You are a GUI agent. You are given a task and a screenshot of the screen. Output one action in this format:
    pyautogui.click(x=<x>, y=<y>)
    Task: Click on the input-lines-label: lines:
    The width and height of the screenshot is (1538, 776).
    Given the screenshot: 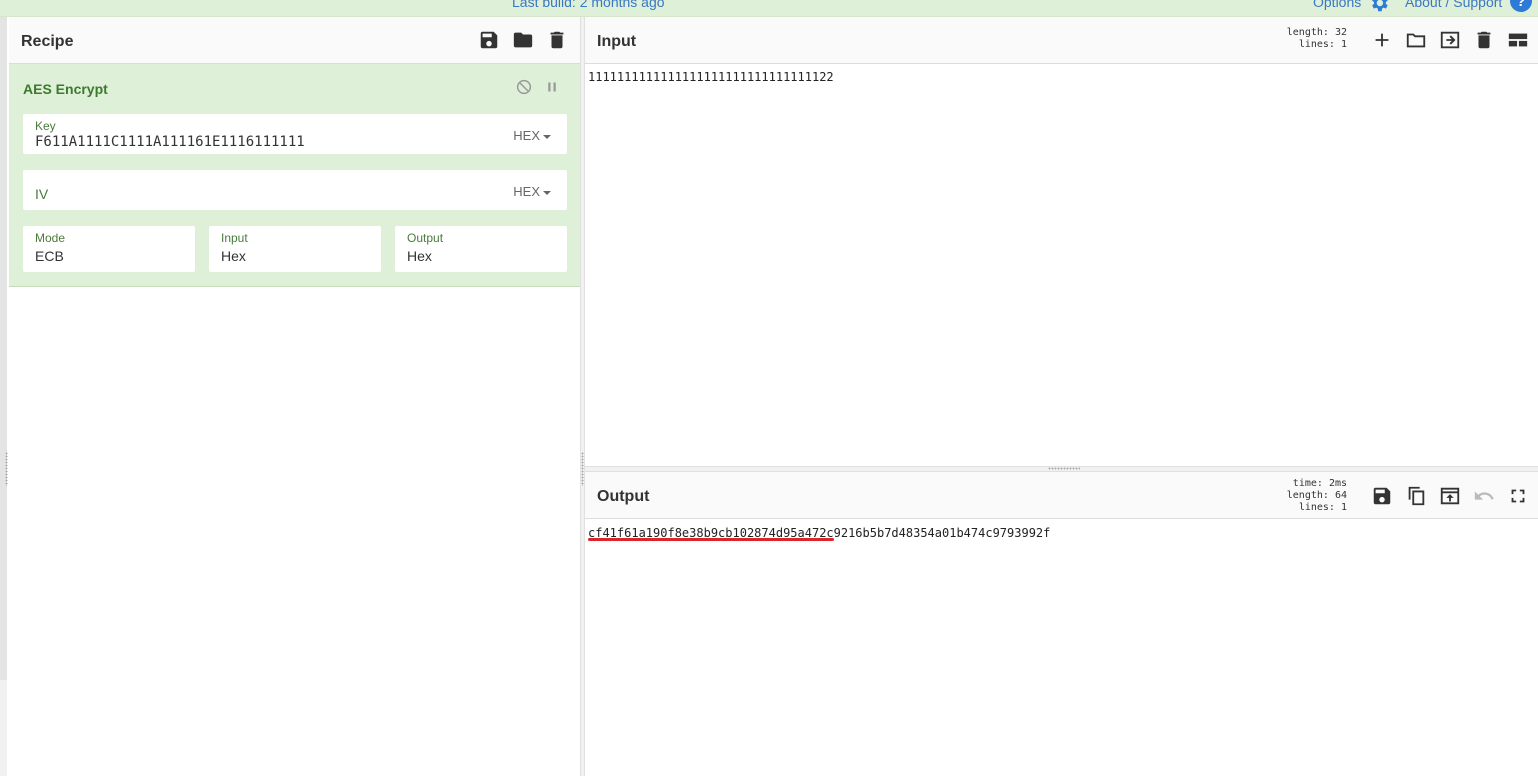 What is the action you would take?
    pyautogui.click(x=1316, y=44)
    